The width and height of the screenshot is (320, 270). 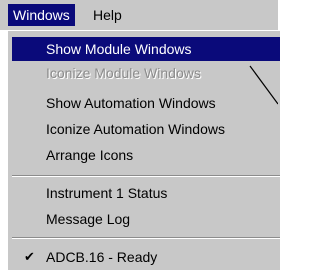 I want to click on help-menu-label: Help, so click(x=107, y=15).